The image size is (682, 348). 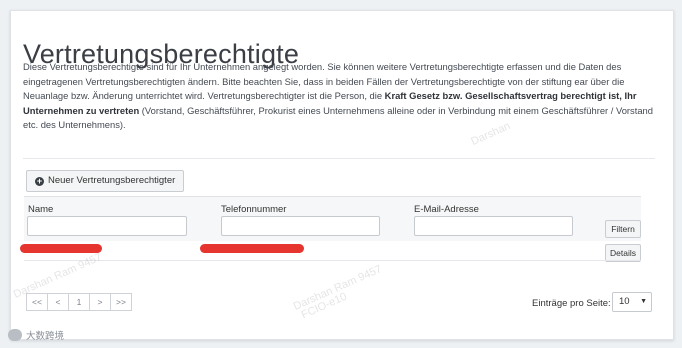 I want to click on email-filter-input, so click(x=493, y=226).